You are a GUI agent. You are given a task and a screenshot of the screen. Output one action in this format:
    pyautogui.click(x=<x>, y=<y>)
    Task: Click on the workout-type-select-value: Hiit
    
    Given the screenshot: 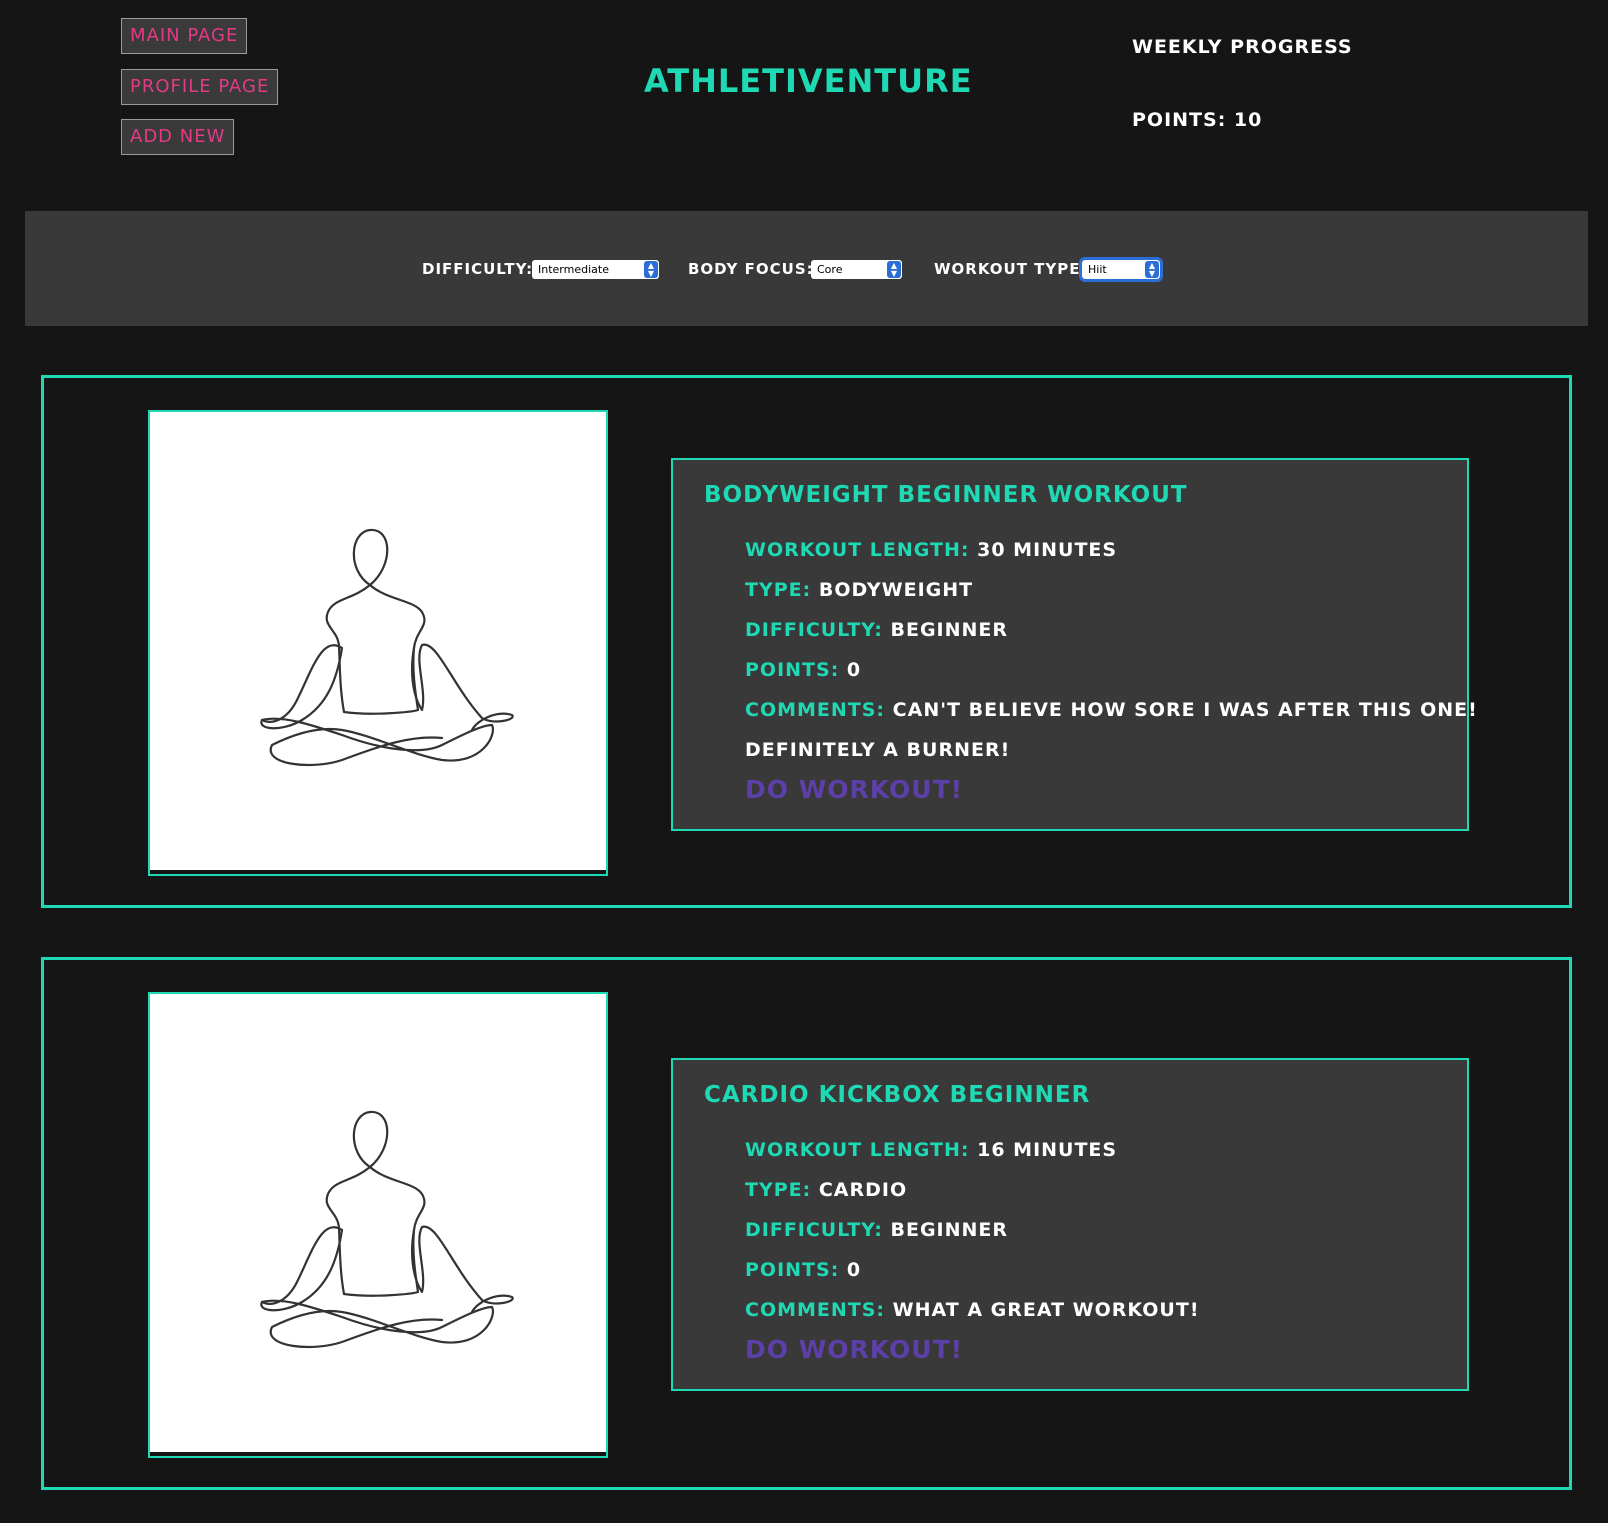 What is the action you would take?
    pyautogui.click(x=1097, y=269)
    